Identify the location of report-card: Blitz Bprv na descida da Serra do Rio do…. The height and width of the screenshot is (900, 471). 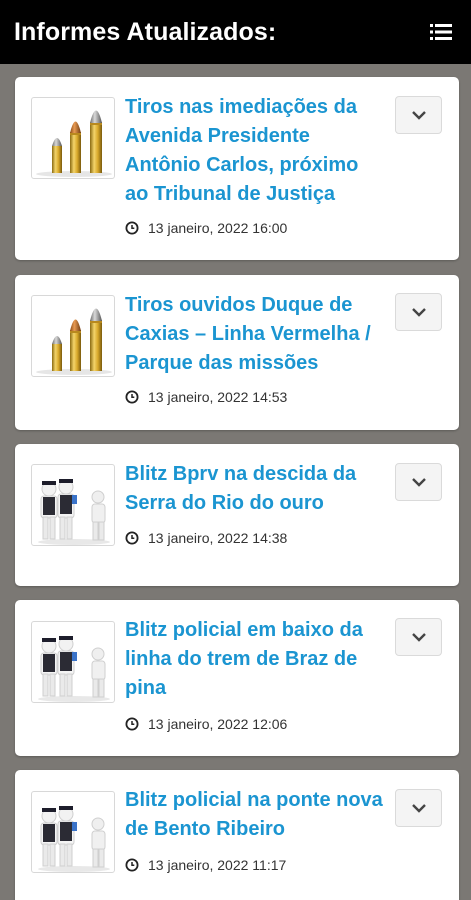
(237, 515).